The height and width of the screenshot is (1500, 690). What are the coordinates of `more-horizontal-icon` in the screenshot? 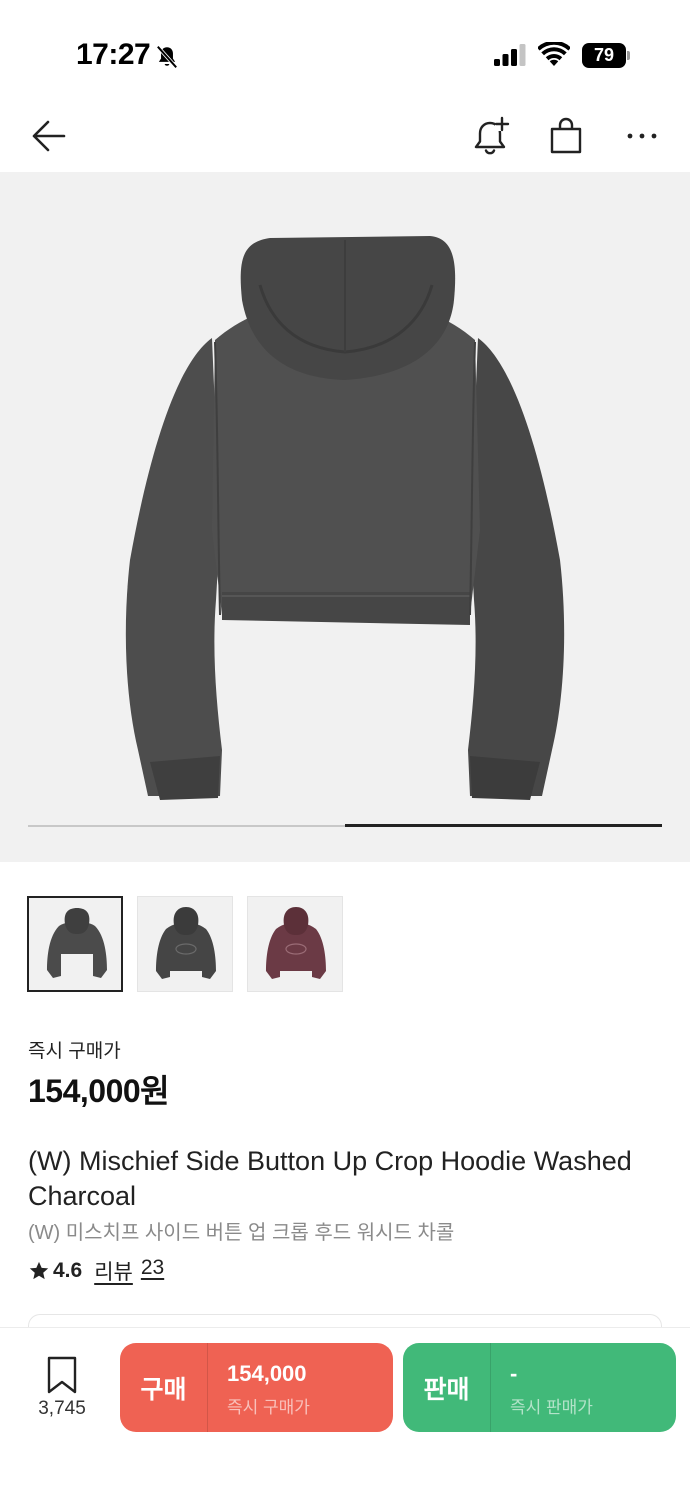 It's located at (642, 136).